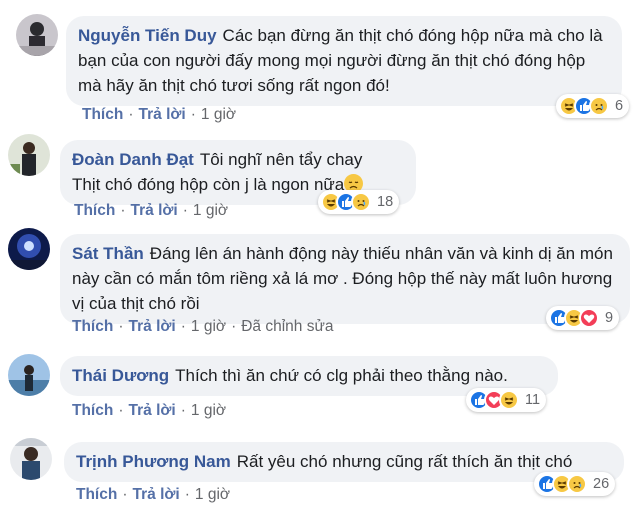  I want to click on comment-author: Đoàn Danh Đạt, so click(133, 159).